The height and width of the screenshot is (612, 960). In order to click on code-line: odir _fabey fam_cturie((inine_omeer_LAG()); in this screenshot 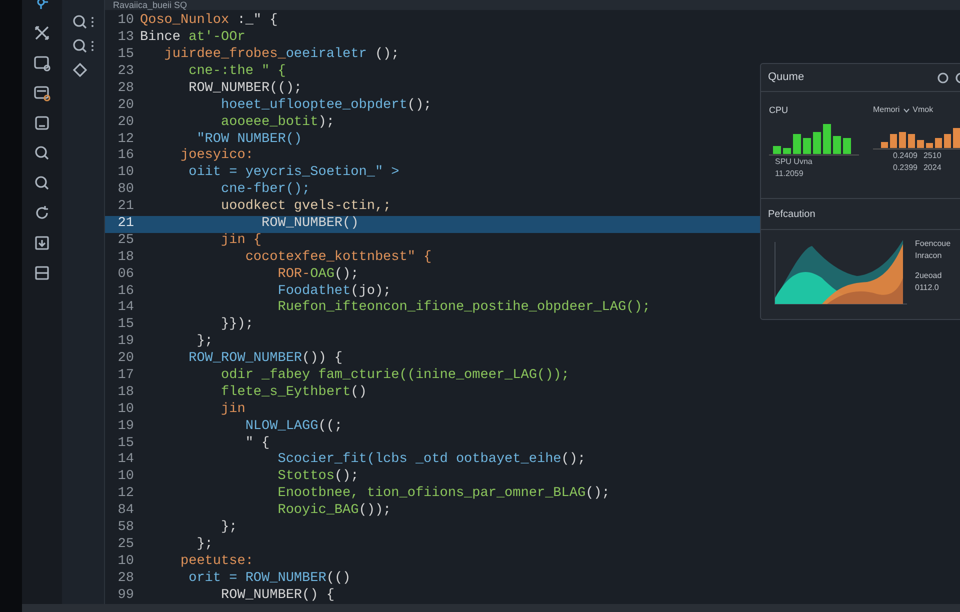, I will do `click(395, 376)`.